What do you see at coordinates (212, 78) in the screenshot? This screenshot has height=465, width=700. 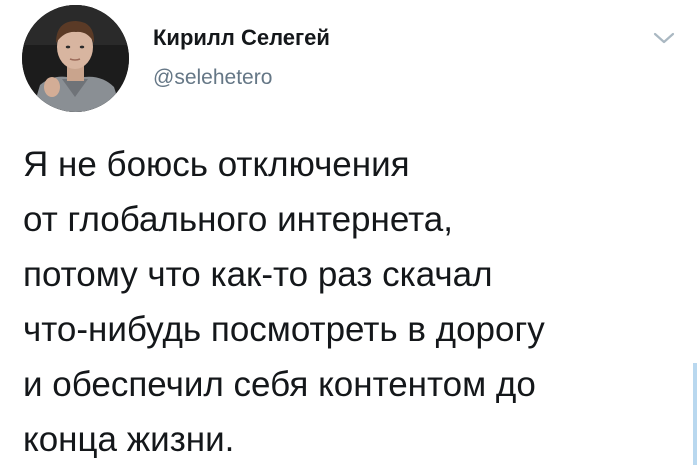 I see `author-handle: @selehetero` at bounding box center [212, 78].